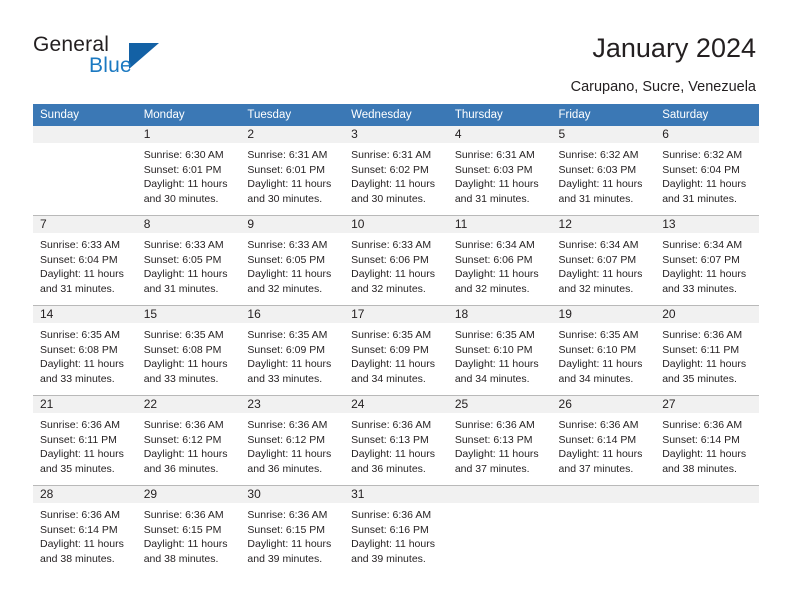  What do you see at coordinates (396, 314) in the screenshot?
I see `day-number: 17` at bounding box center [396, 314].